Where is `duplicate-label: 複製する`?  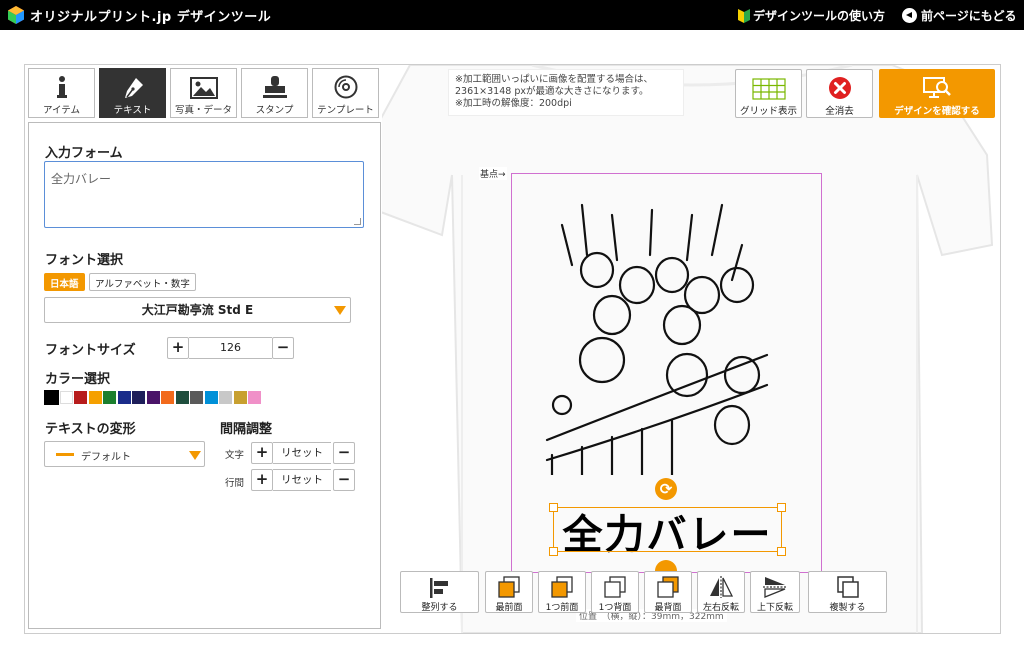
duplicate-label: 複製する is located at coordinates (847, 608).